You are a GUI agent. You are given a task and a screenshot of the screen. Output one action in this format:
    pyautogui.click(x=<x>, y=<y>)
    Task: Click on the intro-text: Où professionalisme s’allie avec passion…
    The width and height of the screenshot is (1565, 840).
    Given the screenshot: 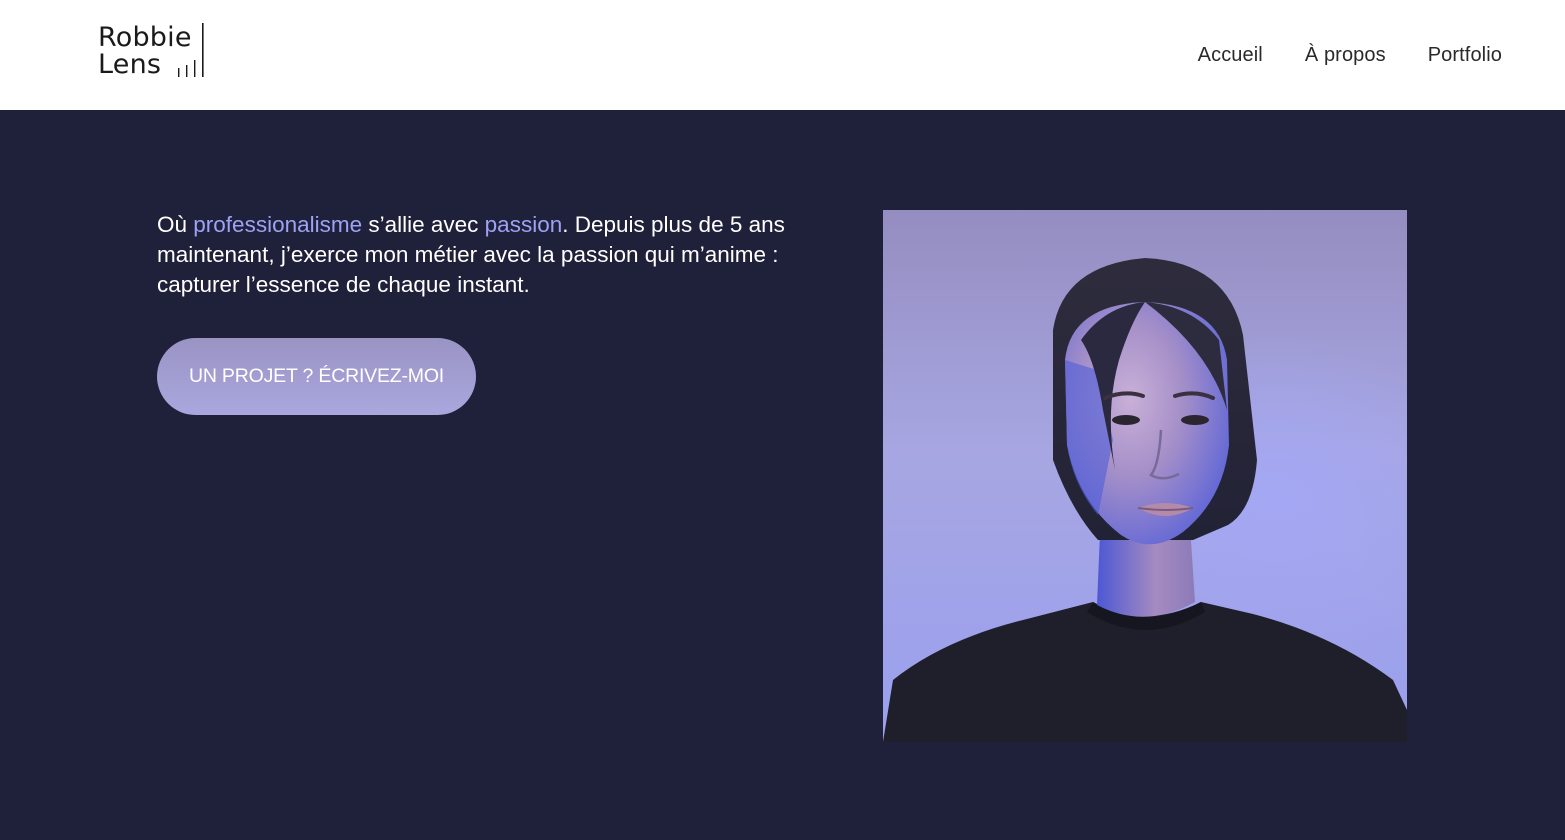 What is the action you would take?
    pyautogui.click(x=477, y=255)
    